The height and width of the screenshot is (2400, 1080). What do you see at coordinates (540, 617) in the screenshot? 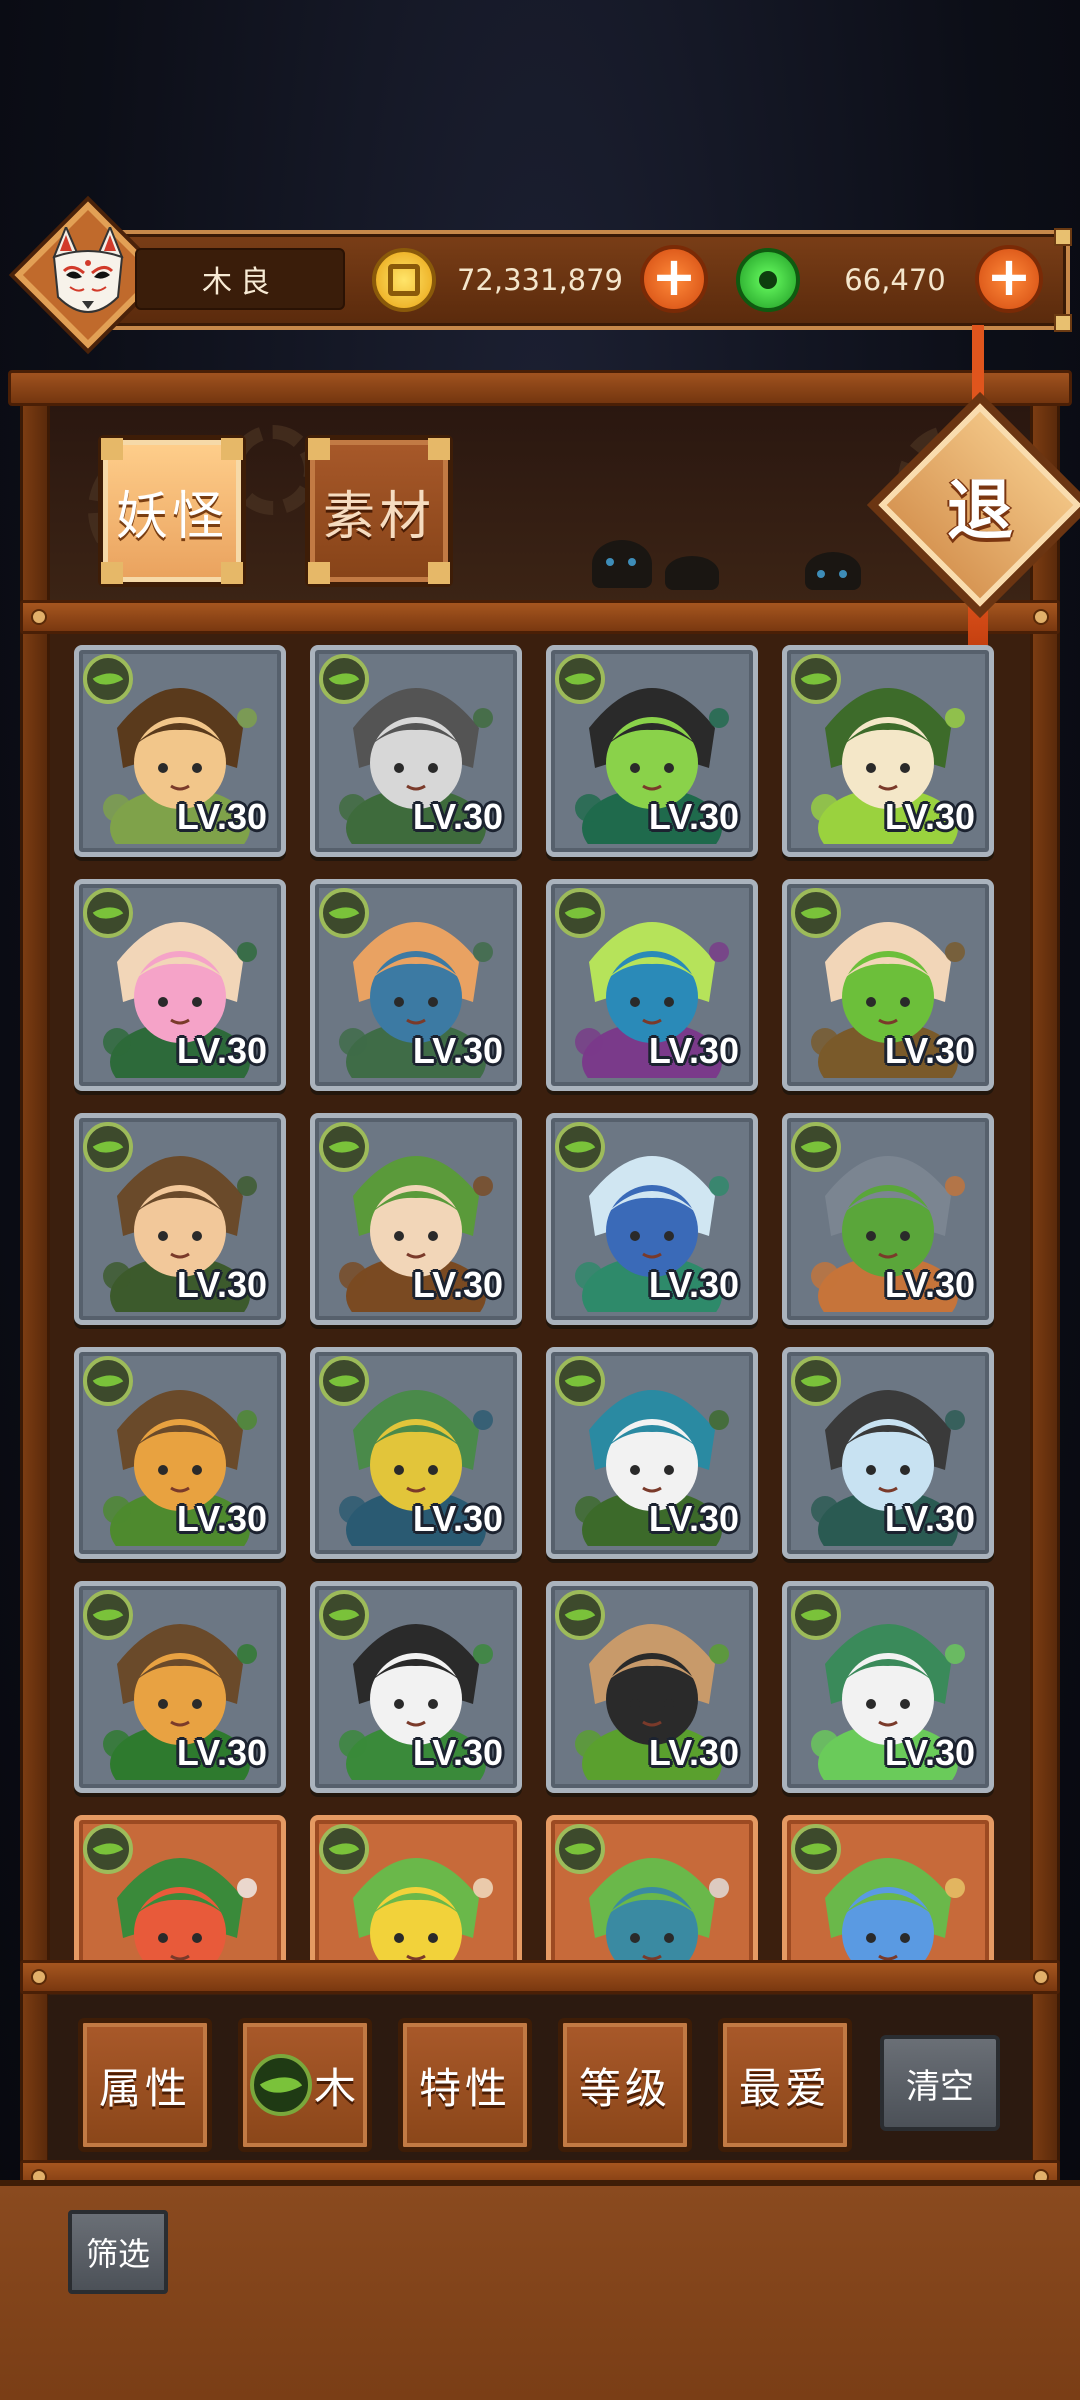
I see `shelf-beam` at bounding box center [540, 617].